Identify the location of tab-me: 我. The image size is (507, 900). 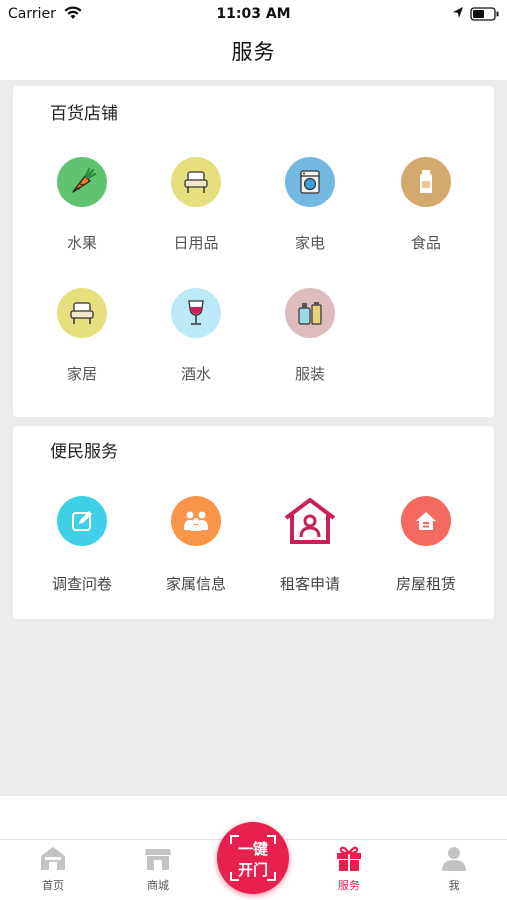
(454, 868).